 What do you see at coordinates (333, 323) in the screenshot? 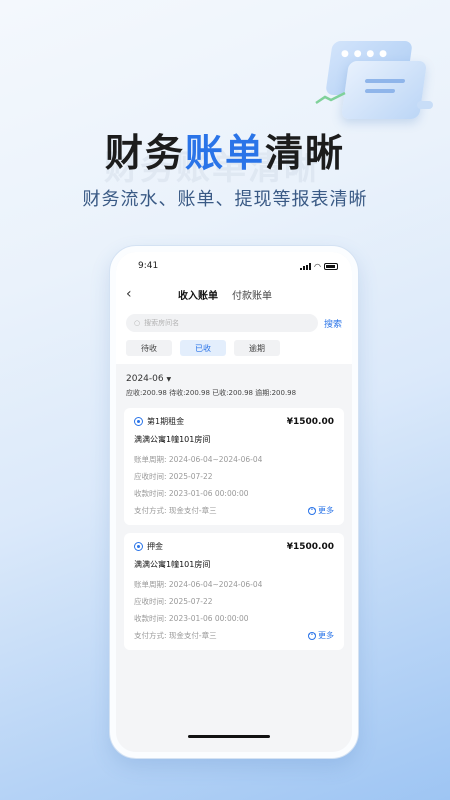
I see `search-button: 搜索` at bounding box center [333, 323].